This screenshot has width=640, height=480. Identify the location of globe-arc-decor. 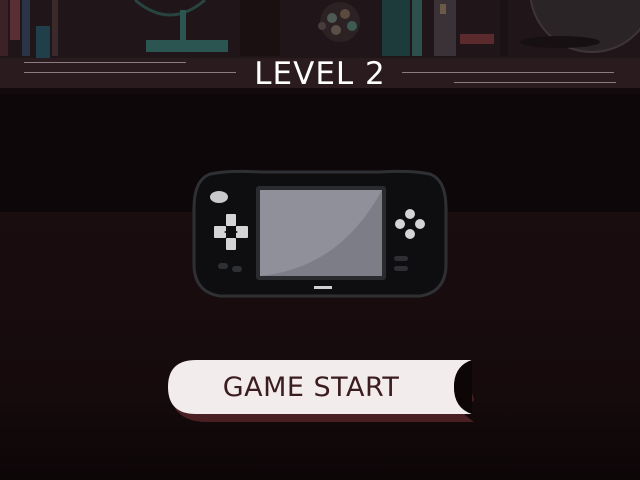
(170, 8).